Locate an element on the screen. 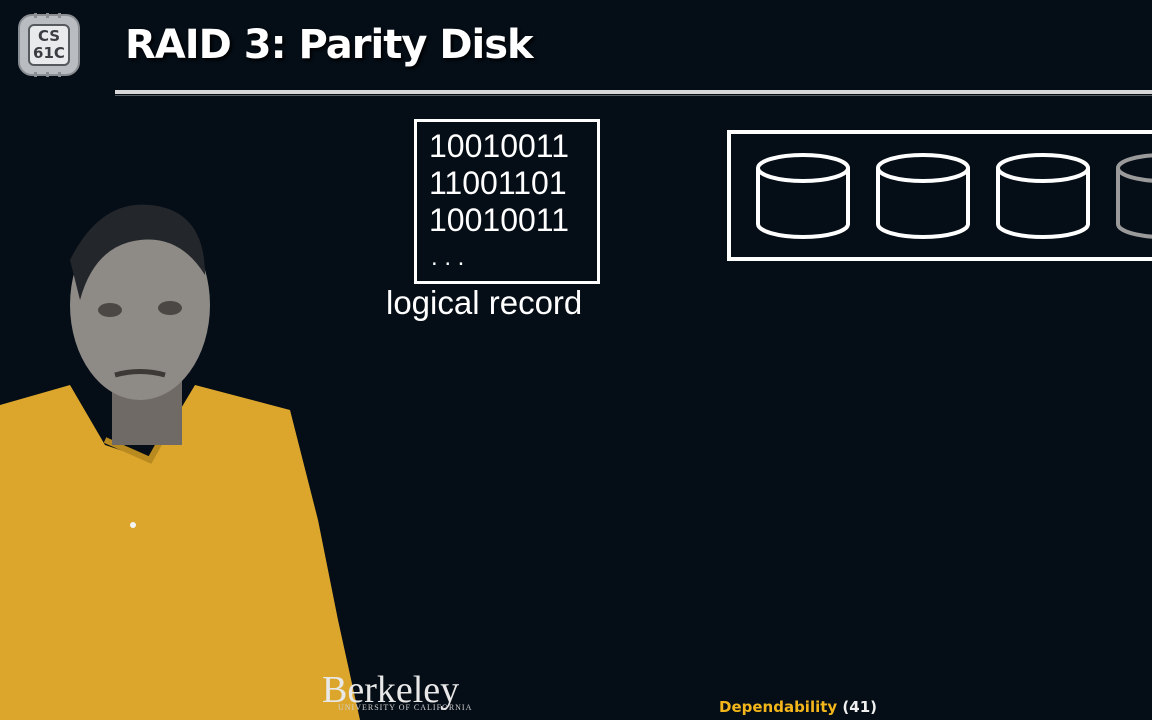  logical-record-label: logical record is located at coordinates (484, 302).